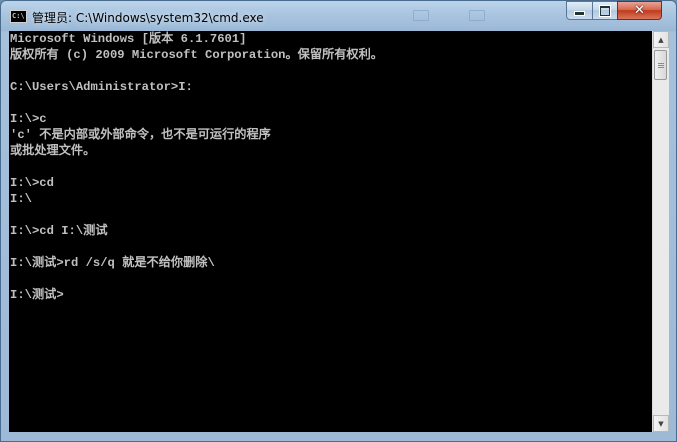  Describe the element at coordinates (21, 199) in the screenshot. I see `console-line: I:\` at that location.